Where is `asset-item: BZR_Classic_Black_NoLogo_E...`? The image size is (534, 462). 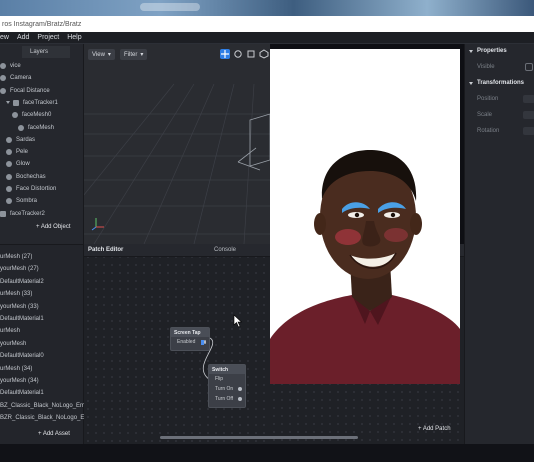 asset-item: BZR_Classic_Black_NoLogo_E... is located at coordinates (44, 418).